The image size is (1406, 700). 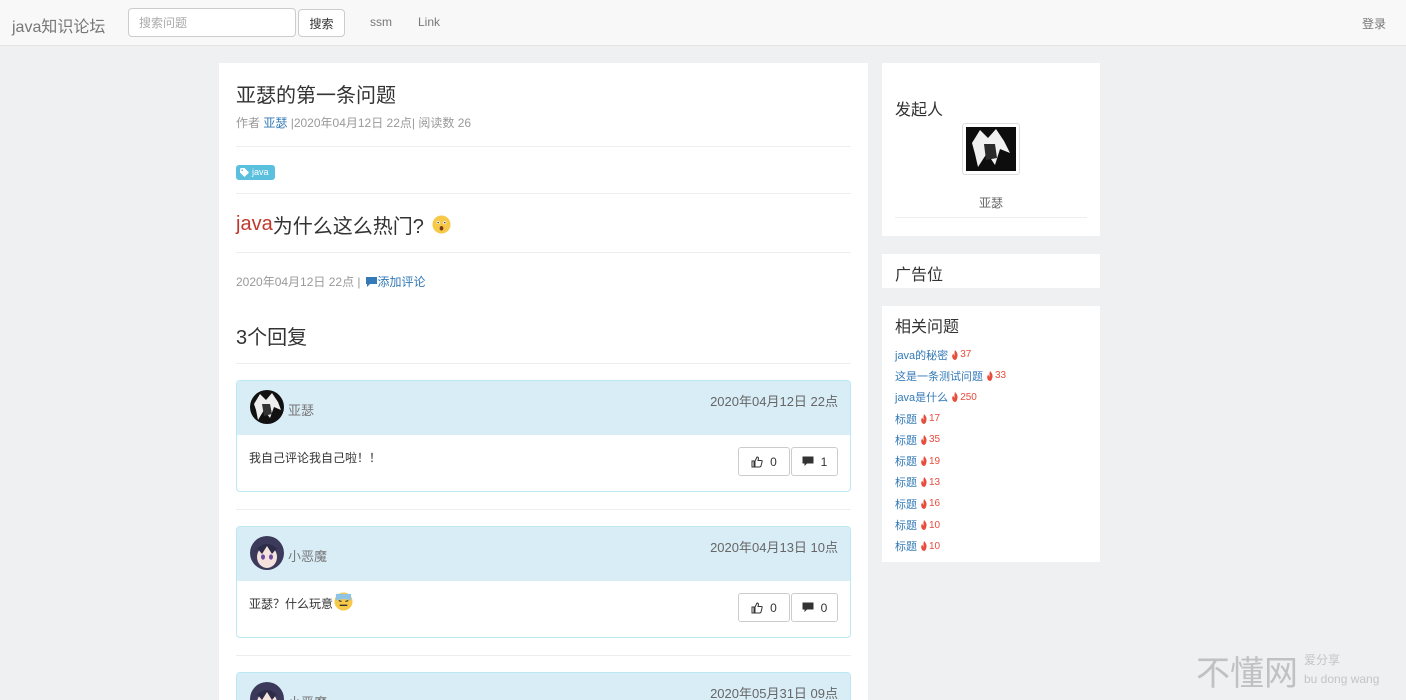 I want to click on login-link: 登录, so click(x=1374, y=23).